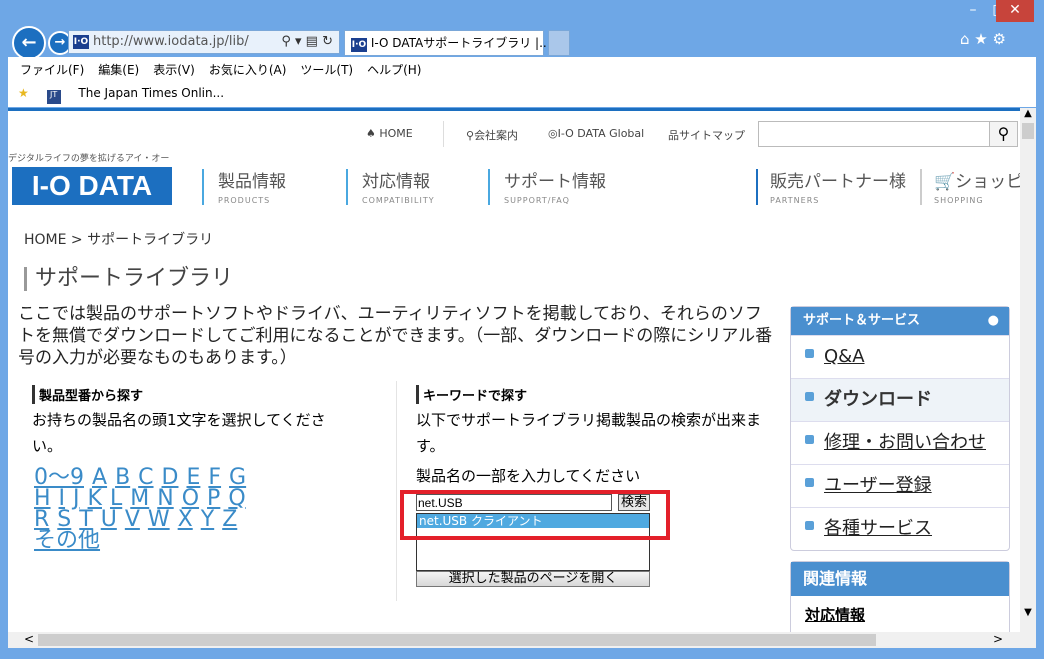 This screenshot has height=659, width=1044. What do you see at coordinates (252, 186) in the screenshot?
I see `mainnav-products: 製品情報 PRODUCTS` at bounding box center [252, 186].